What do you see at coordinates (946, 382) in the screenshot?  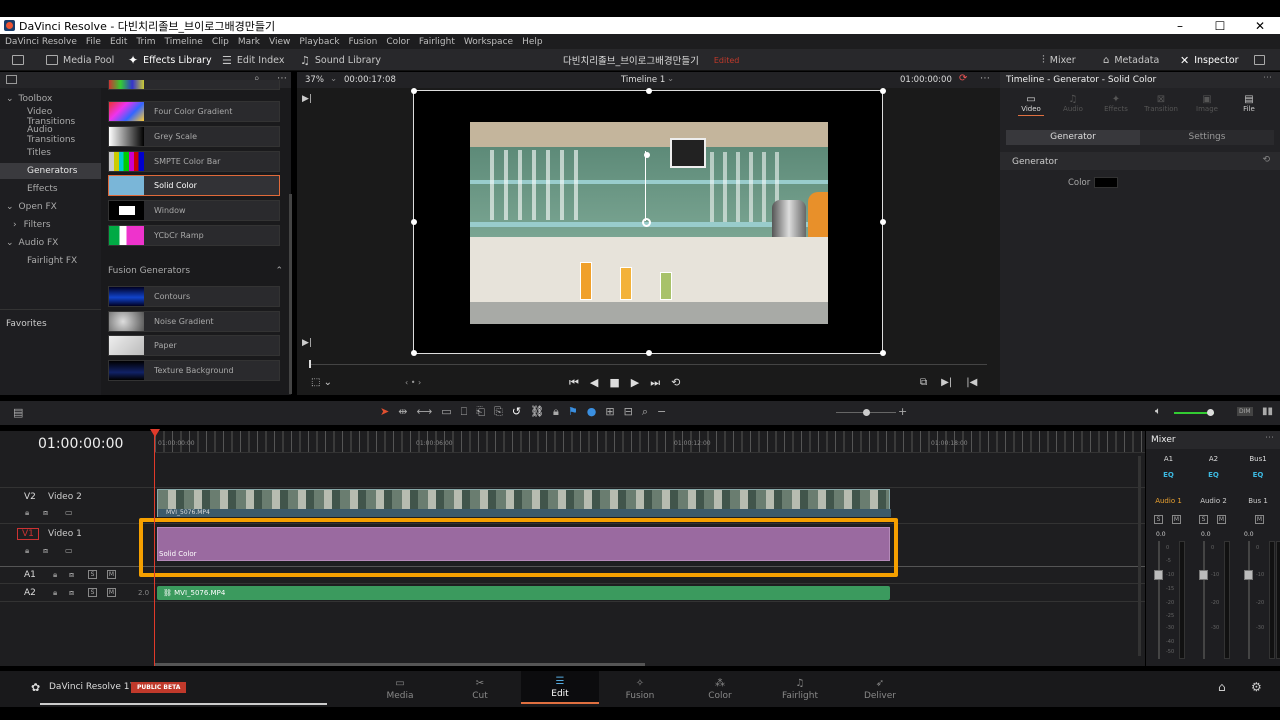 I see `next-edit-icon: ▶|` at bounding box center [946, 382].